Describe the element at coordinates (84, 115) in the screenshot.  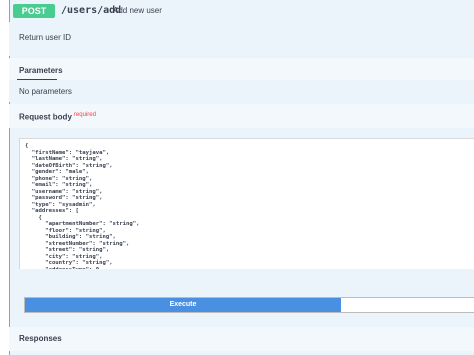
I see `required-marker: required` at that location.